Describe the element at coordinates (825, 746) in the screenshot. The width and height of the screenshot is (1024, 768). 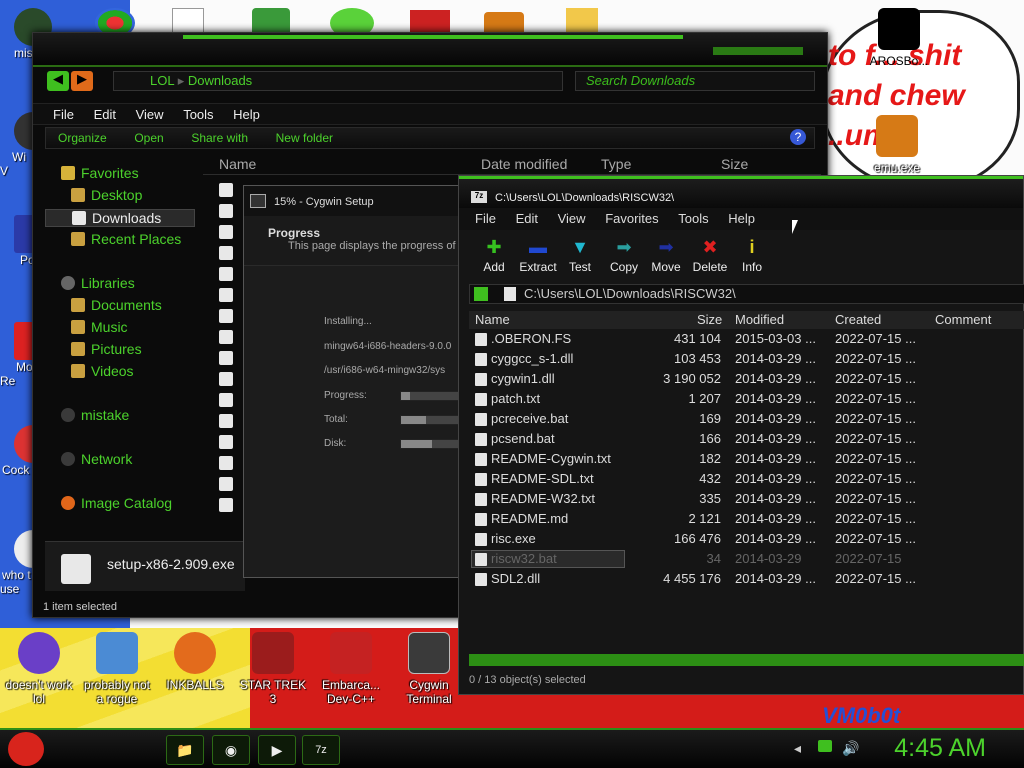
I see `tray-network-icon` at that location.